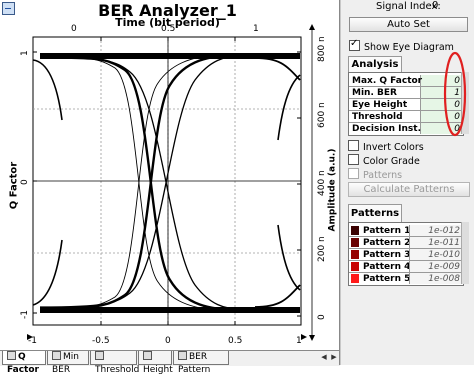 The height and width of the screenshot is (377, 474). Describe the element at coordinates (25, 53) in the screenshot. I see `y-tick: 1` at that location.